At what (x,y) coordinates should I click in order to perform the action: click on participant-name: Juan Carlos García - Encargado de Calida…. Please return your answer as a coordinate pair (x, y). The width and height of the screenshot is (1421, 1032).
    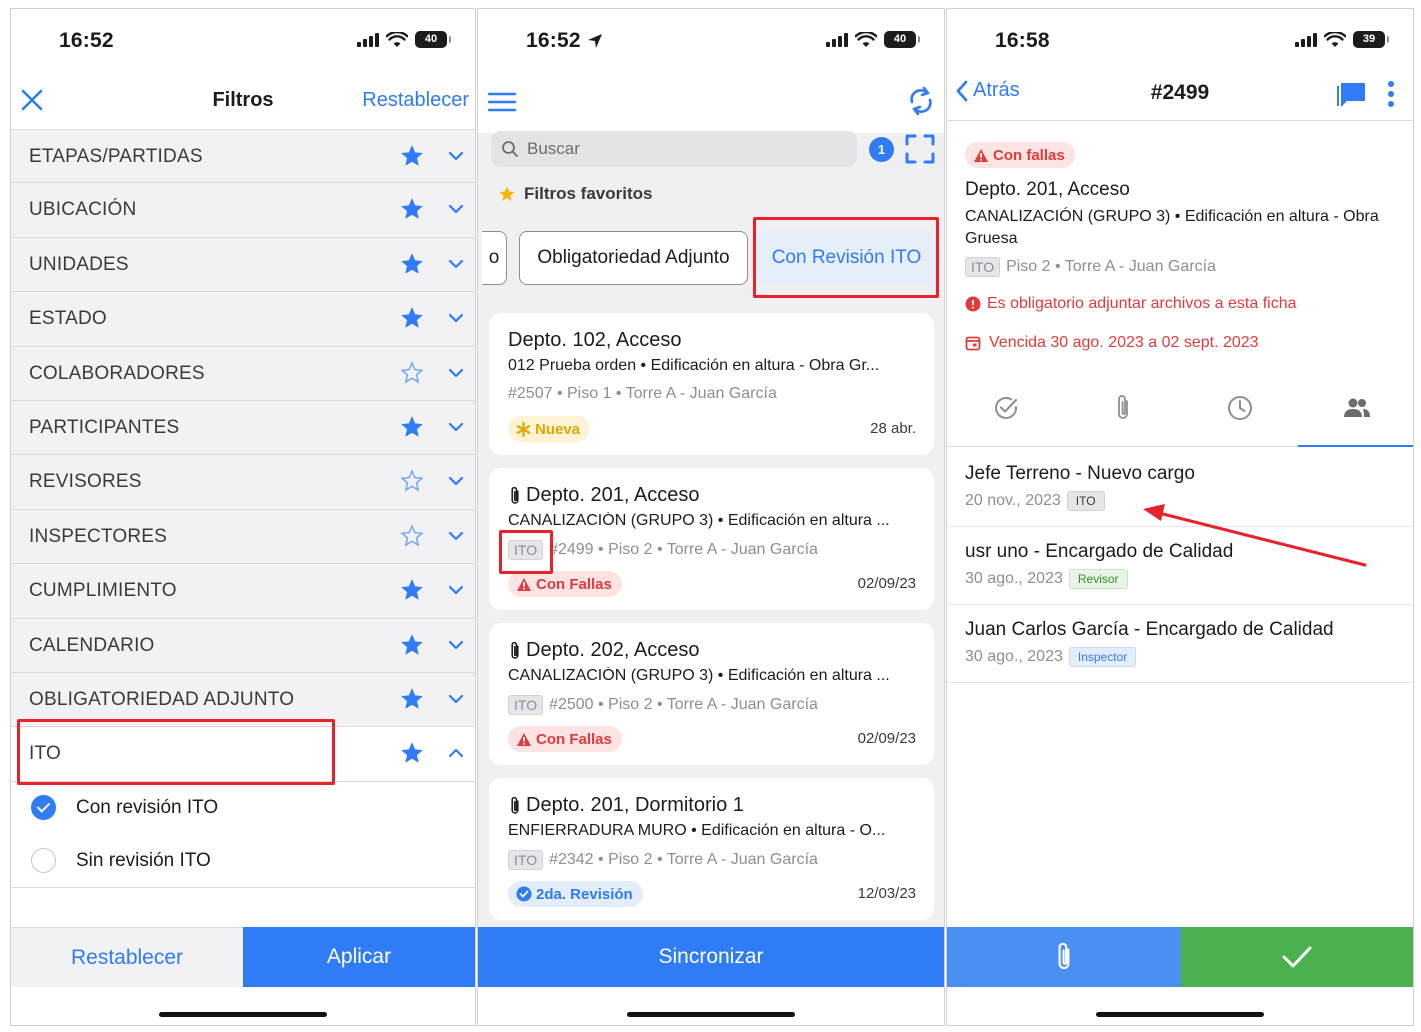
    Looking at the image, I should click on (1149, 629).